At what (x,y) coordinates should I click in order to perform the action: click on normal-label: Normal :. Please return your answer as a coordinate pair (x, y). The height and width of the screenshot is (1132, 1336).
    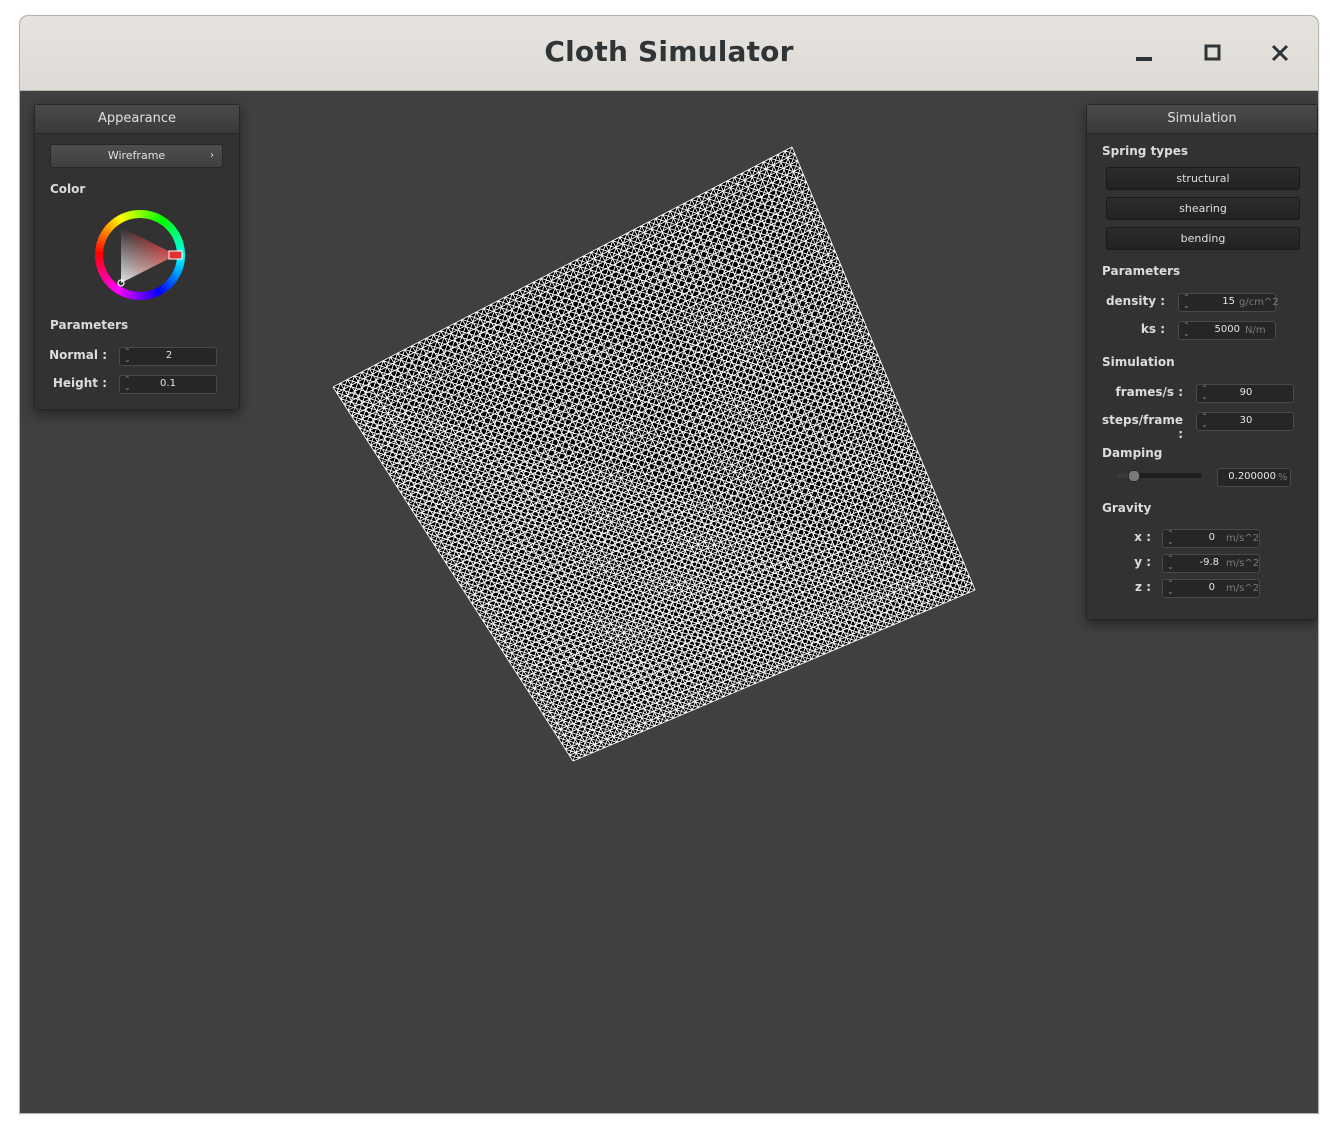
    Looking at the image, I should click on (78, 355).